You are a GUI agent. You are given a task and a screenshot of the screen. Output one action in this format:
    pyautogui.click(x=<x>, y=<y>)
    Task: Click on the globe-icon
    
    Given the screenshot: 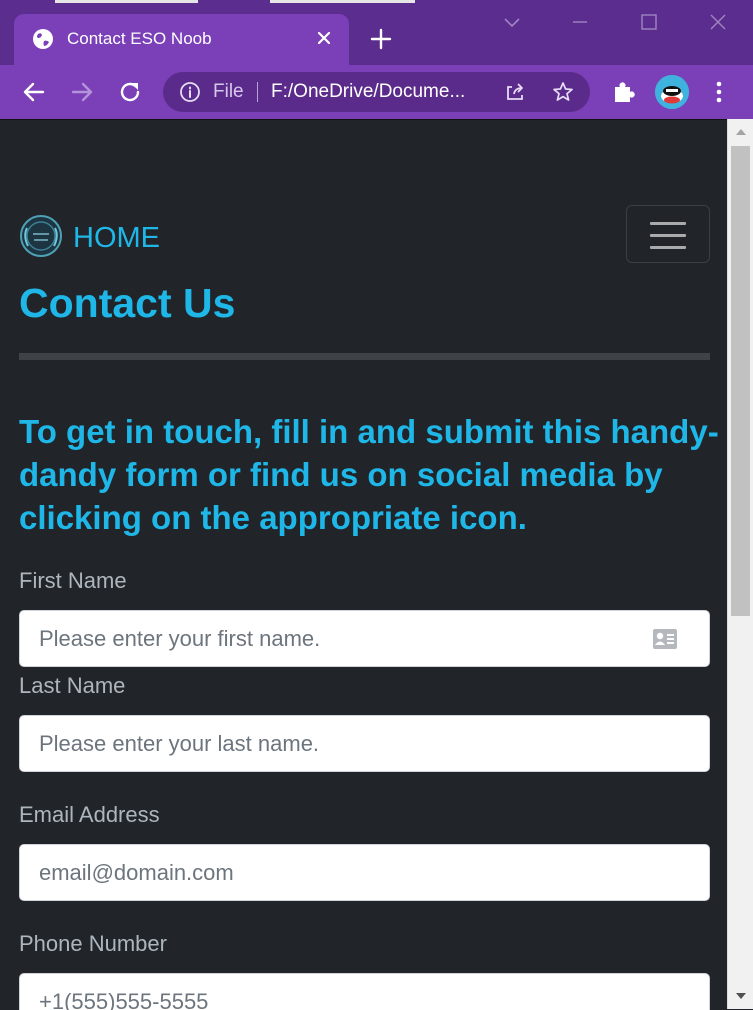 What is the action you would take?
    pyautogui.click(x=43, y=39)
    